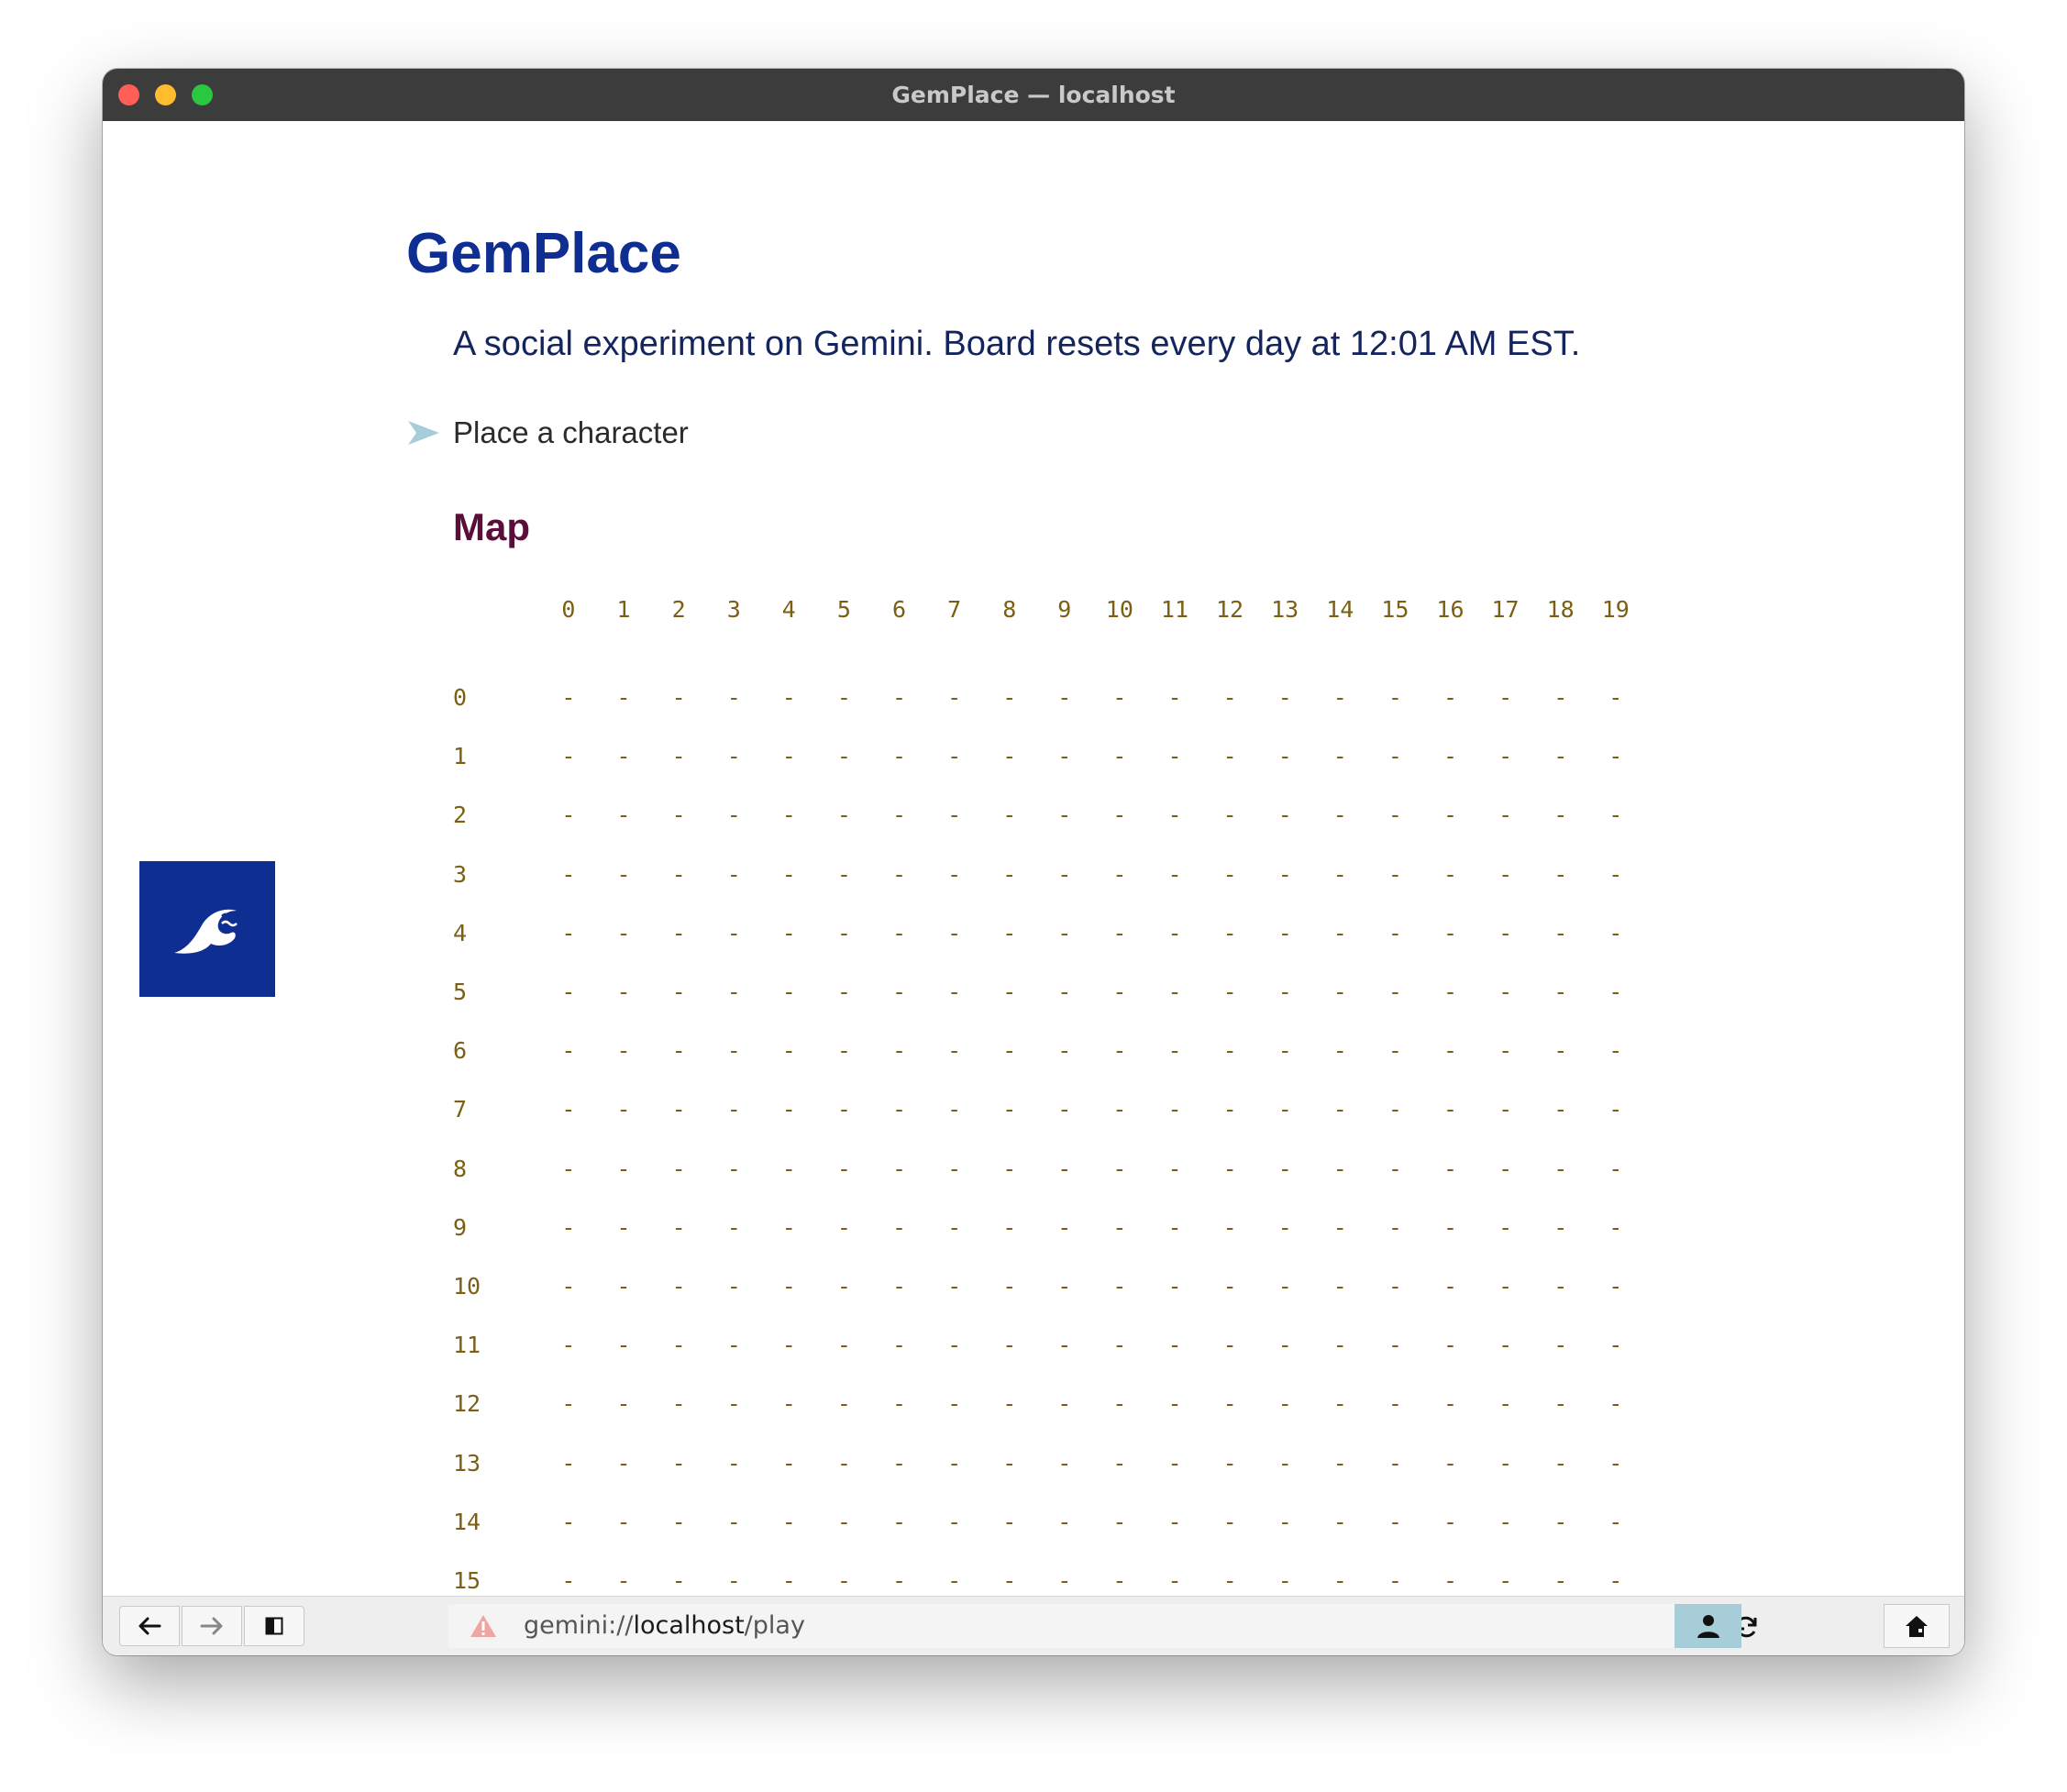  I want to click on url-bar: gemini://localhost/play, so click(1102, 1626).